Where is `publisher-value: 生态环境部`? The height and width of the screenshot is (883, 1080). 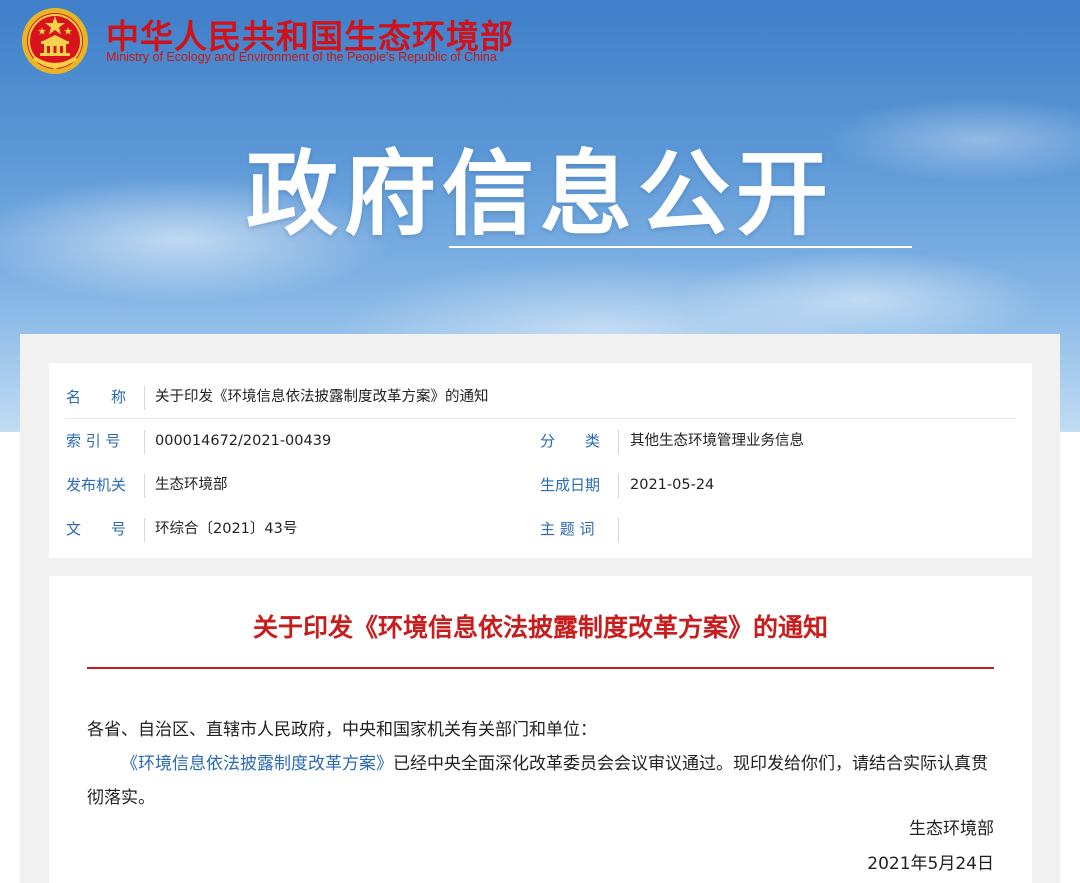 publisher-value: 生态环境部 is located at coordinates (191, 485).